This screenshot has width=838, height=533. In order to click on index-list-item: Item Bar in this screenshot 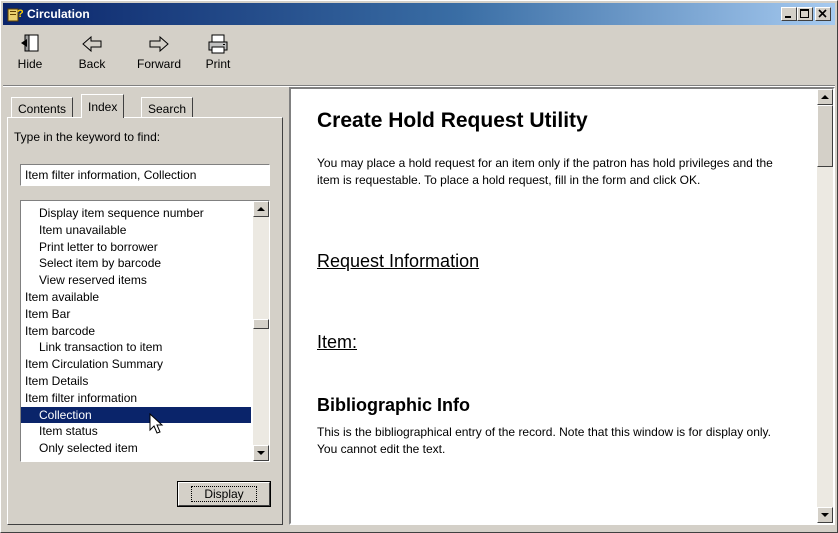, I will do `click(136, 314)`.